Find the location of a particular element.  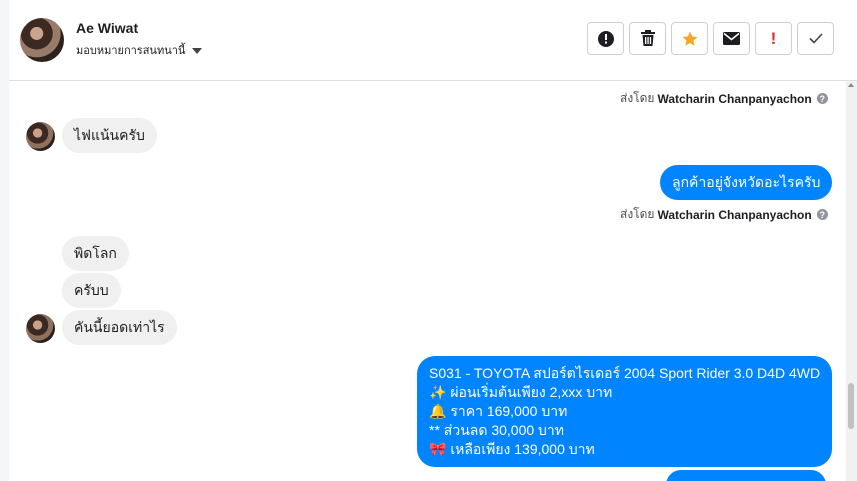

message-bubble-incoming: พิดโลก is located at coordinates (95, 253).